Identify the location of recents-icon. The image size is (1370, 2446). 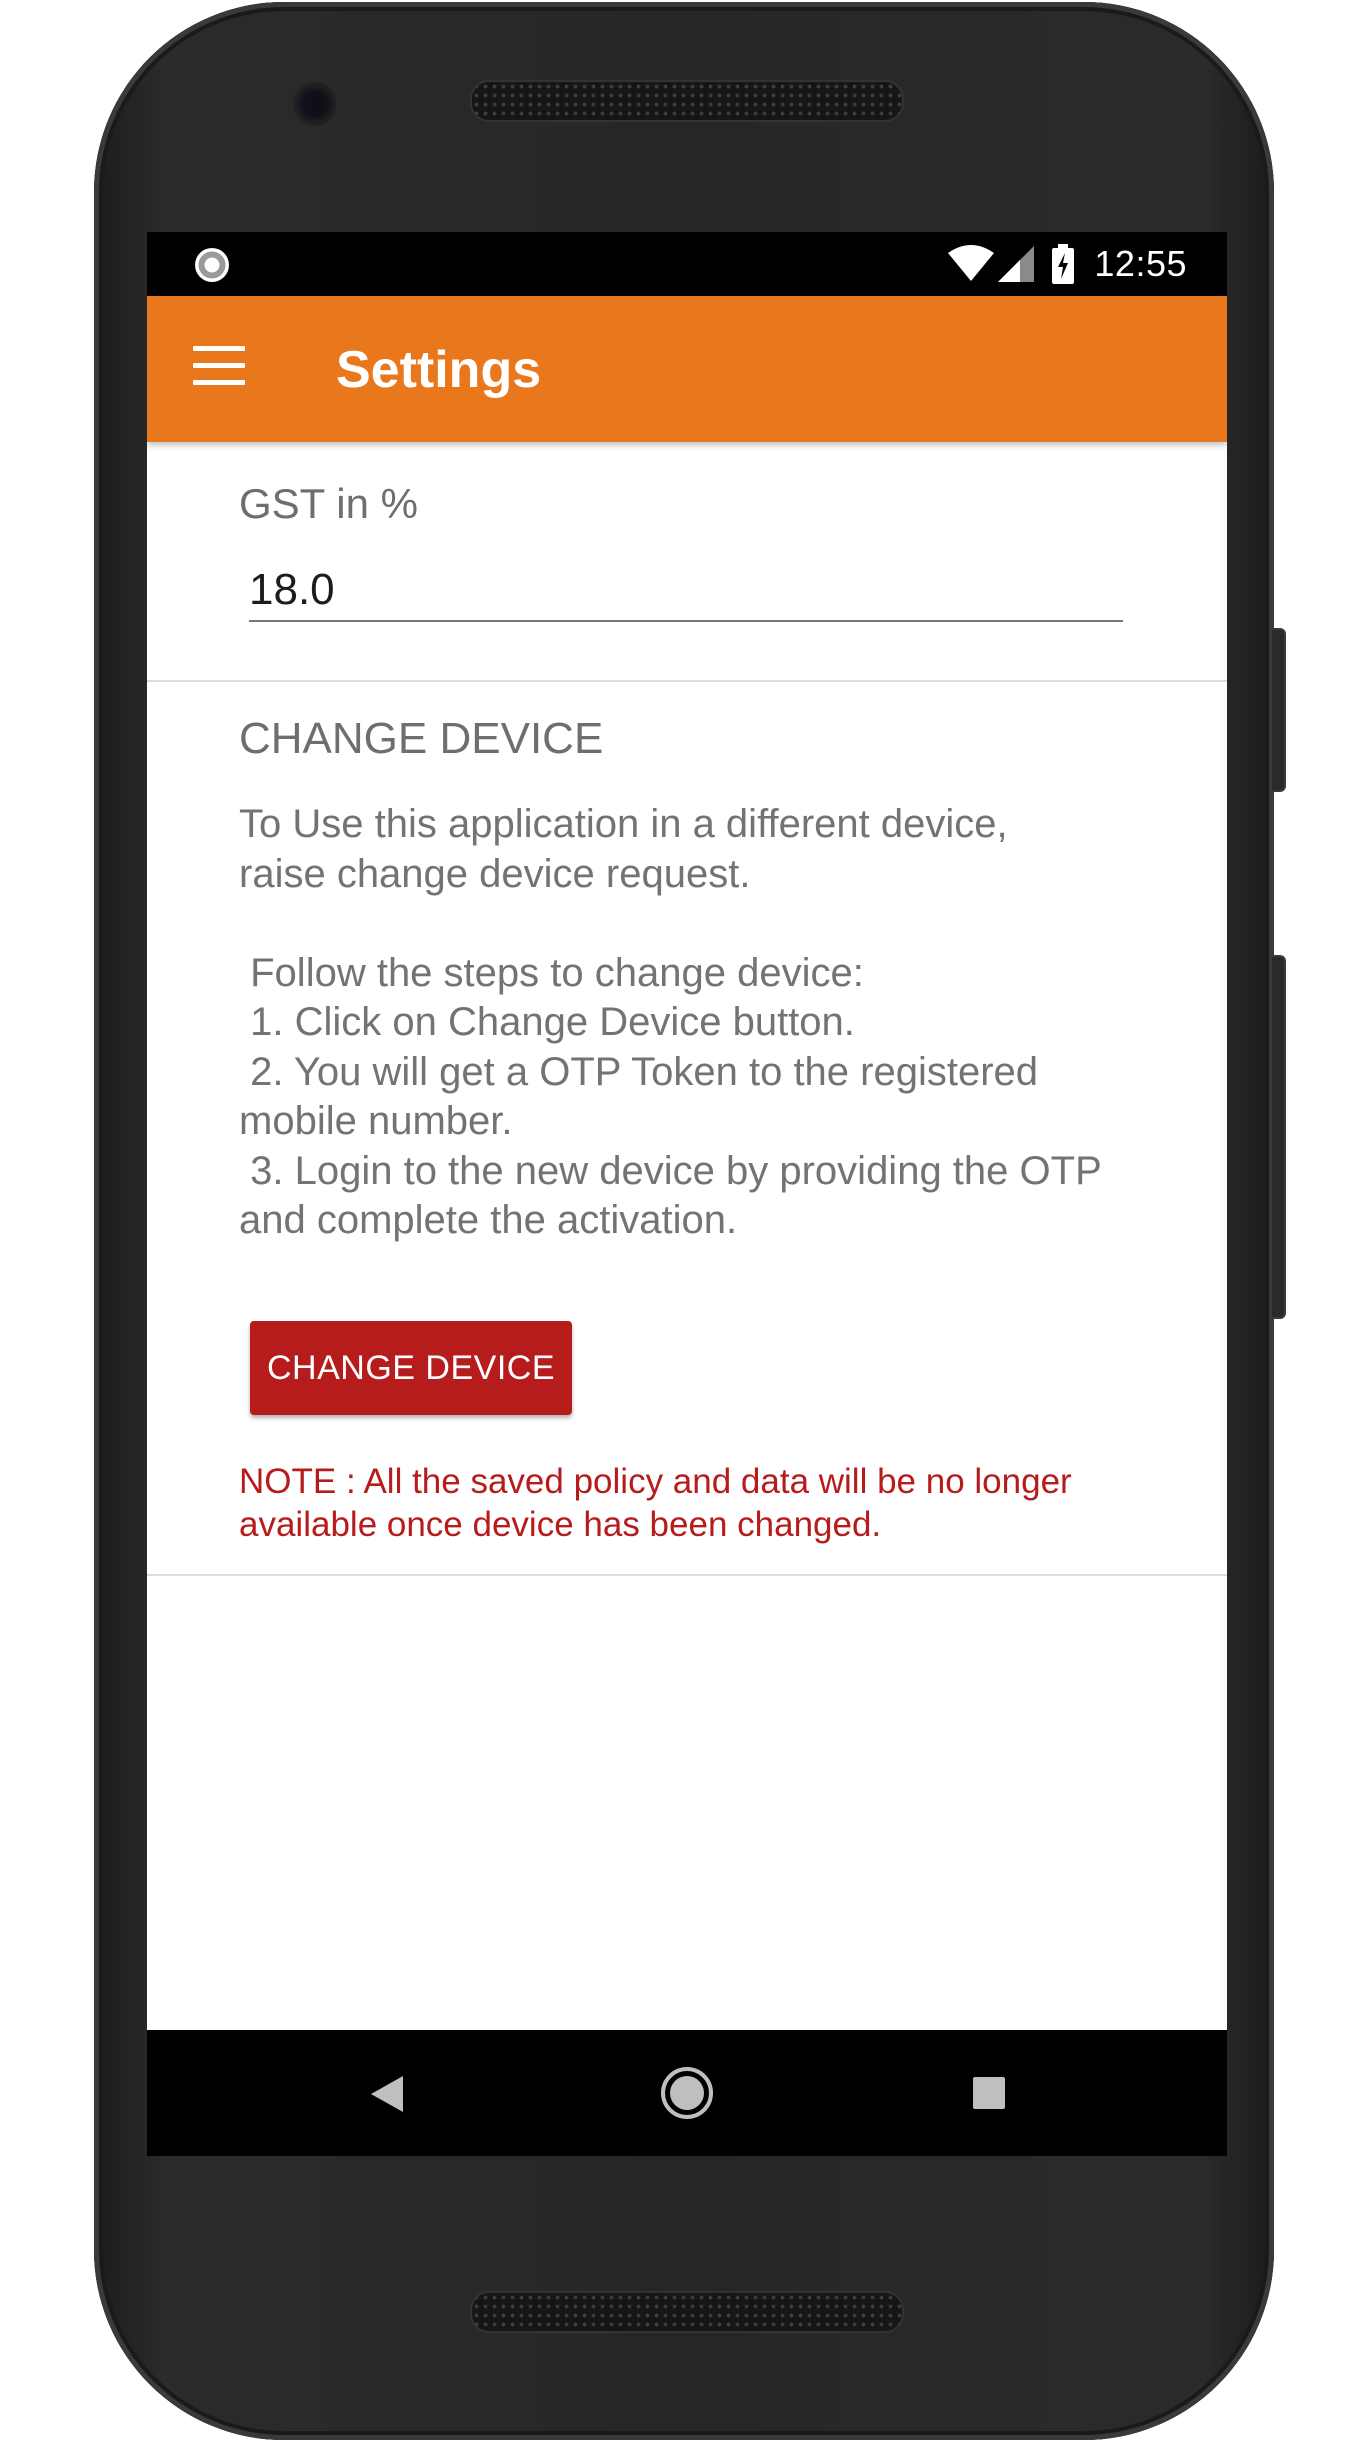
(989, 2093).